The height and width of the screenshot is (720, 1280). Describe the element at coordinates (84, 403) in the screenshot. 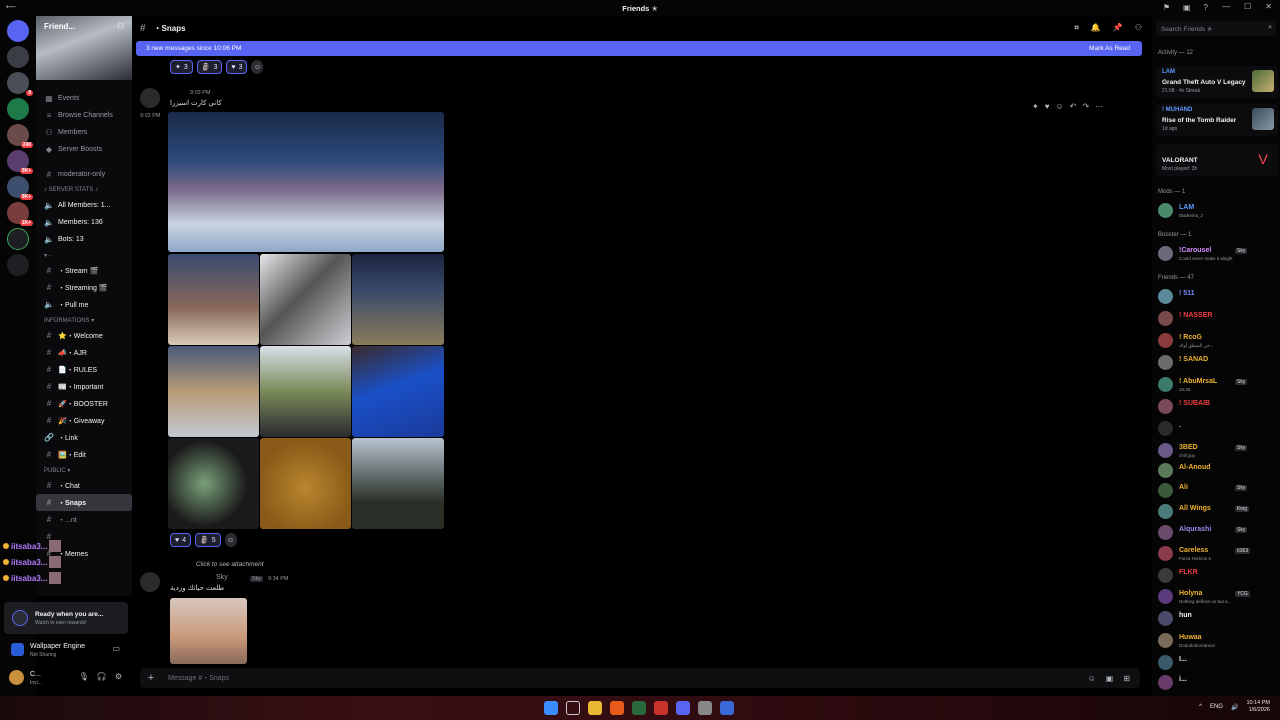

I see `channel-booster: # 🚀・BOOSTER` at that location.